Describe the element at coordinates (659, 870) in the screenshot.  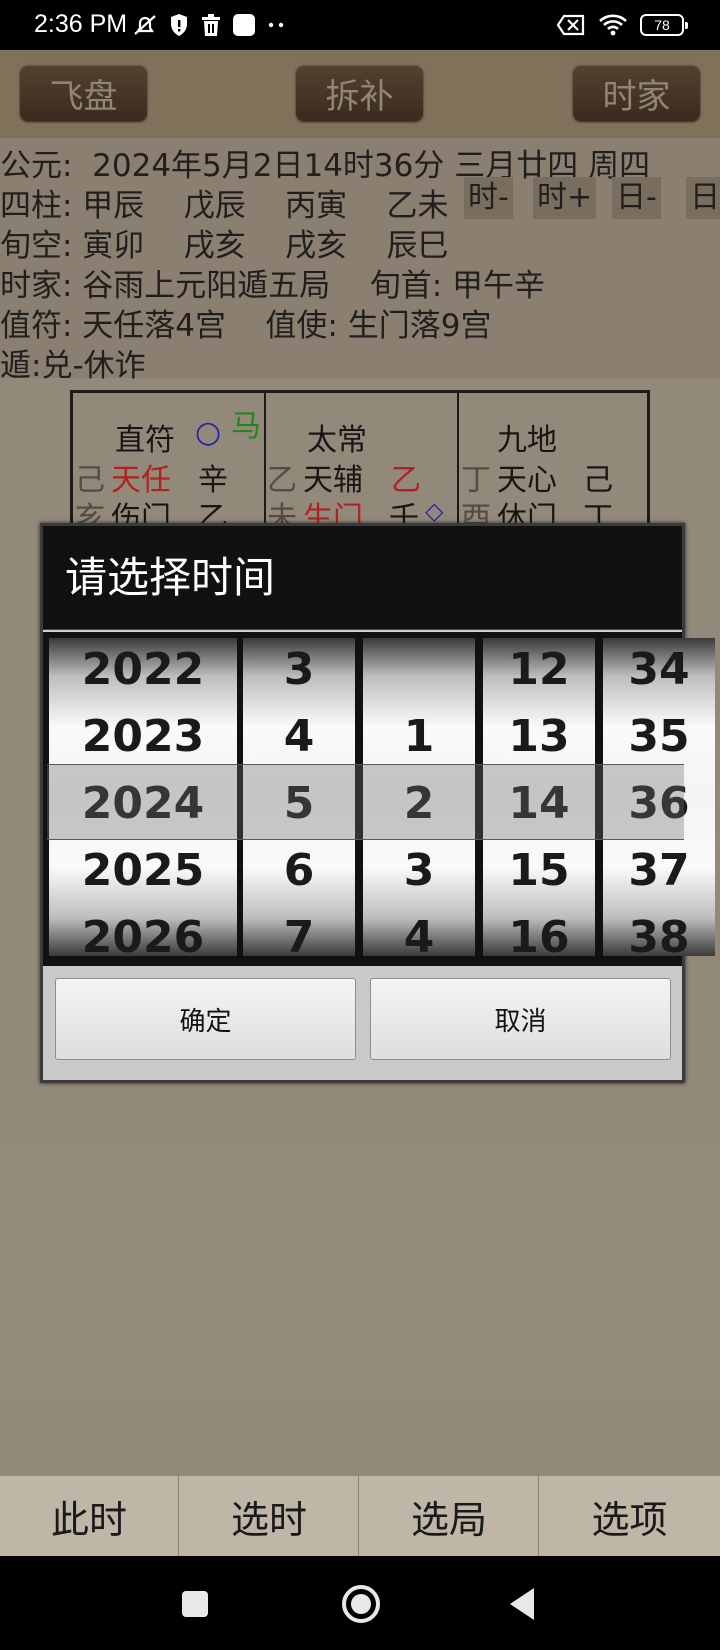
I see `wheel-item: 37` at that location.